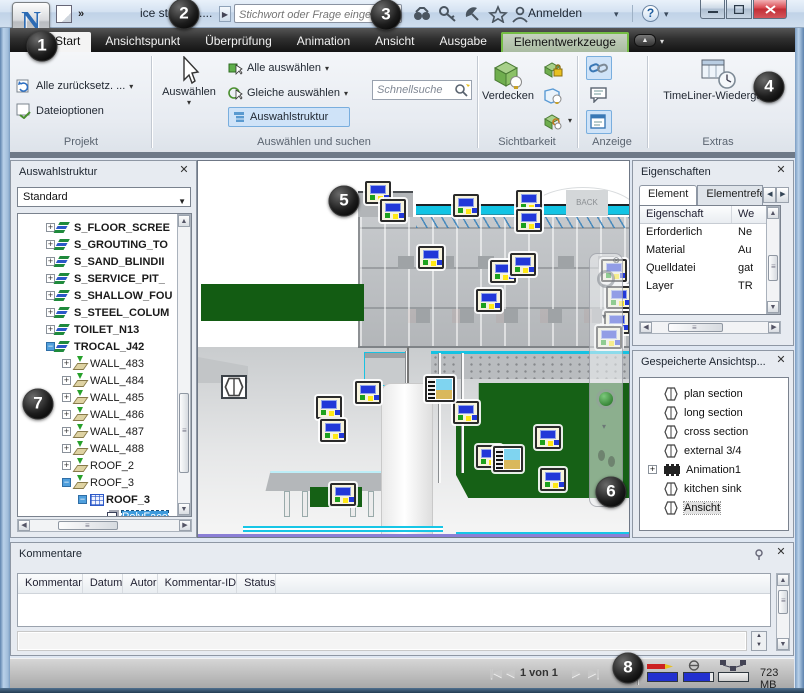 This screenshot has width=804, height=693. I want to click on maximize-button, so click(739, 9).